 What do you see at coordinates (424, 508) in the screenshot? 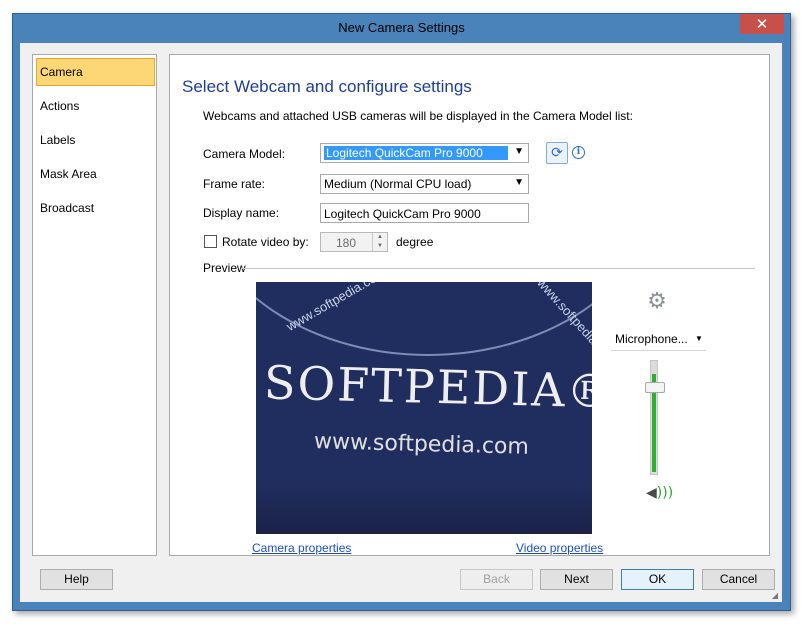
I see `video-shading` at bounding box center [424, 508].